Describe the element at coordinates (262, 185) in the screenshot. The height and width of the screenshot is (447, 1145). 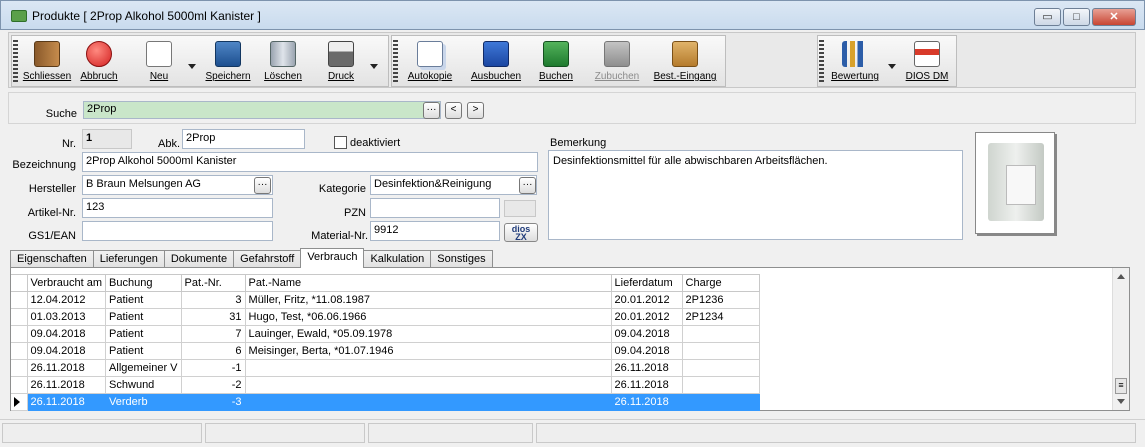
I see `hersteller-more-button: ···` at that location.